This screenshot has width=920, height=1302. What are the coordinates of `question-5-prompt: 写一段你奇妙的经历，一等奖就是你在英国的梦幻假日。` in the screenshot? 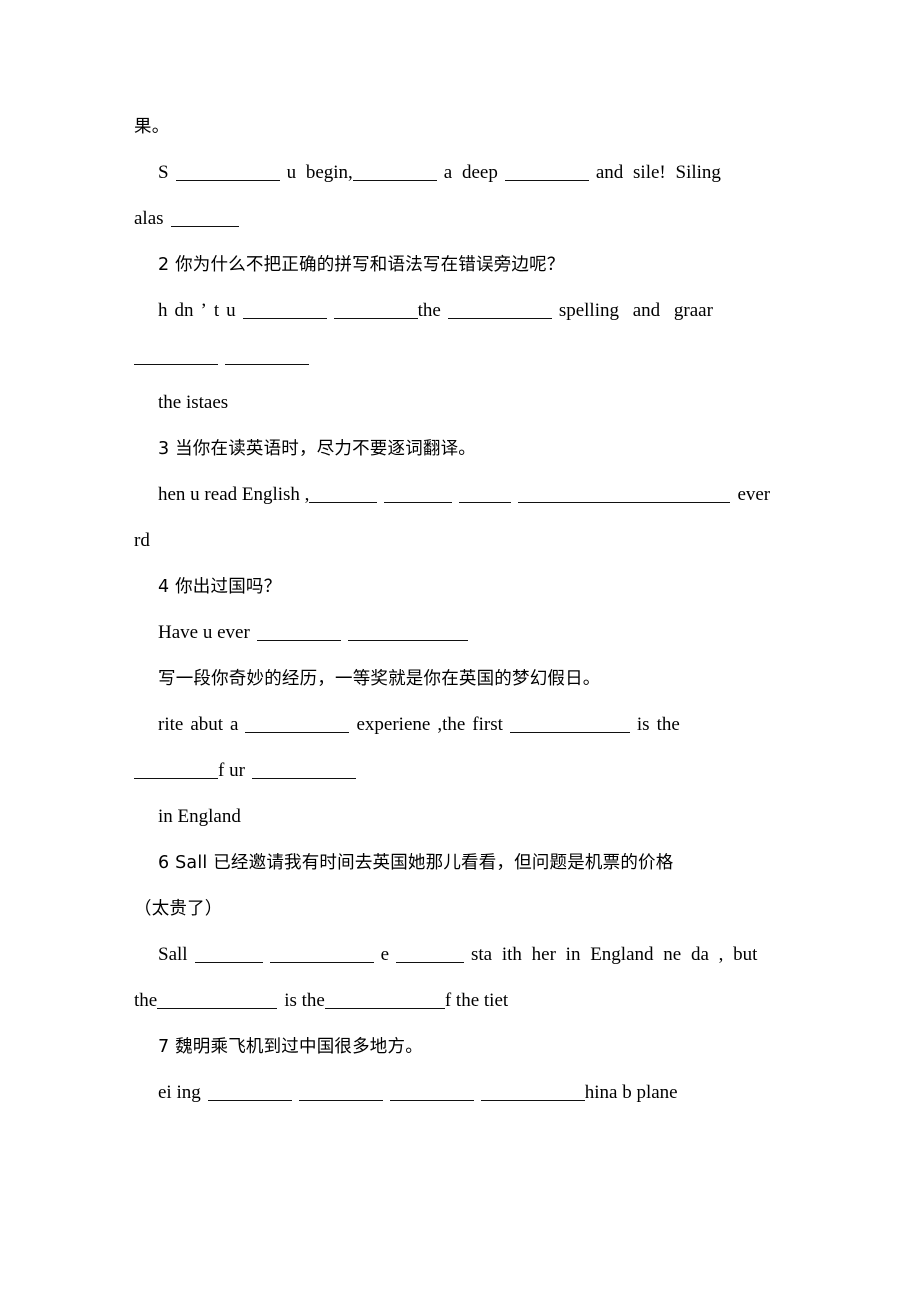 It's located at (379, 679).